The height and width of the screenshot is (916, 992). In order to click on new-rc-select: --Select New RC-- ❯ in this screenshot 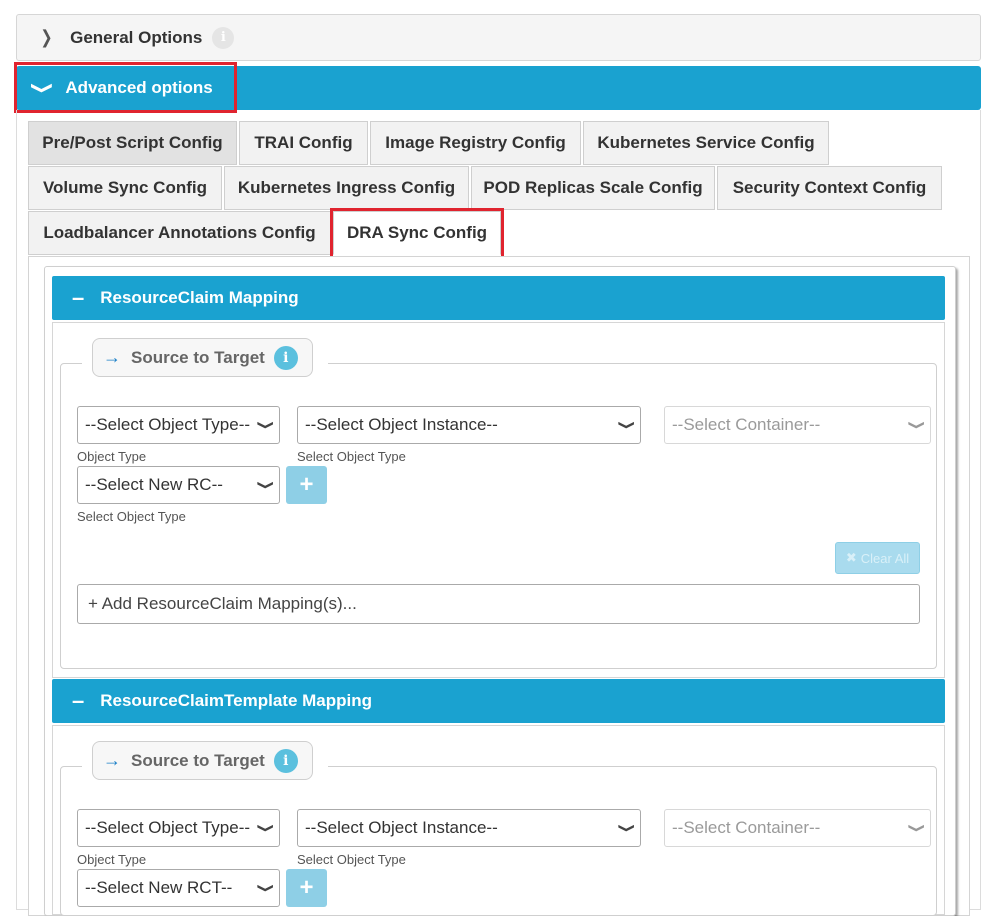, I will do `click(178, 485)`.